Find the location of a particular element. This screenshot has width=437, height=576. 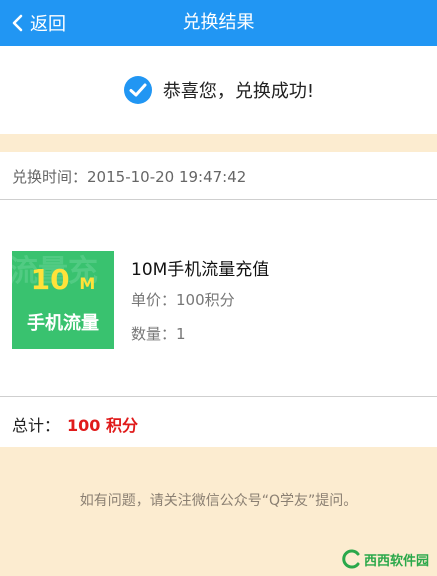

thumbnail-amount: 10 M is located at coordinates (63, 279).